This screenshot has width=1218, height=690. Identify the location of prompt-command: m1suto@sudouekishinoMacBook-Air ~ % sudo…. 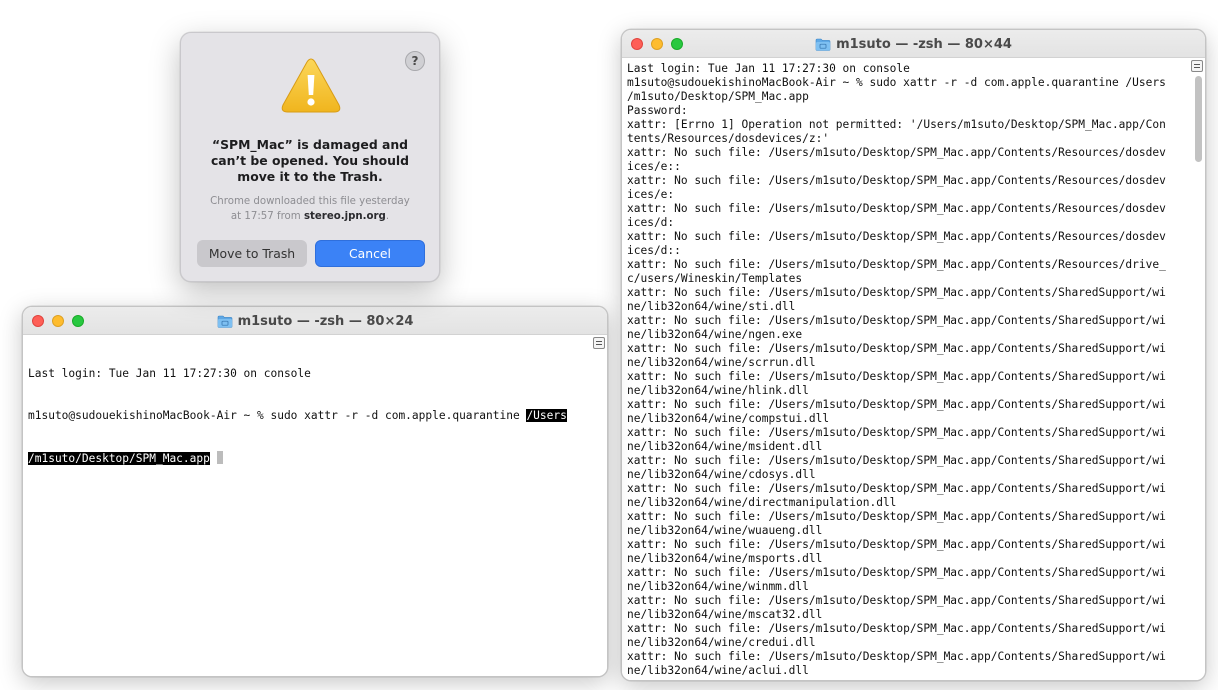
(277, 415).